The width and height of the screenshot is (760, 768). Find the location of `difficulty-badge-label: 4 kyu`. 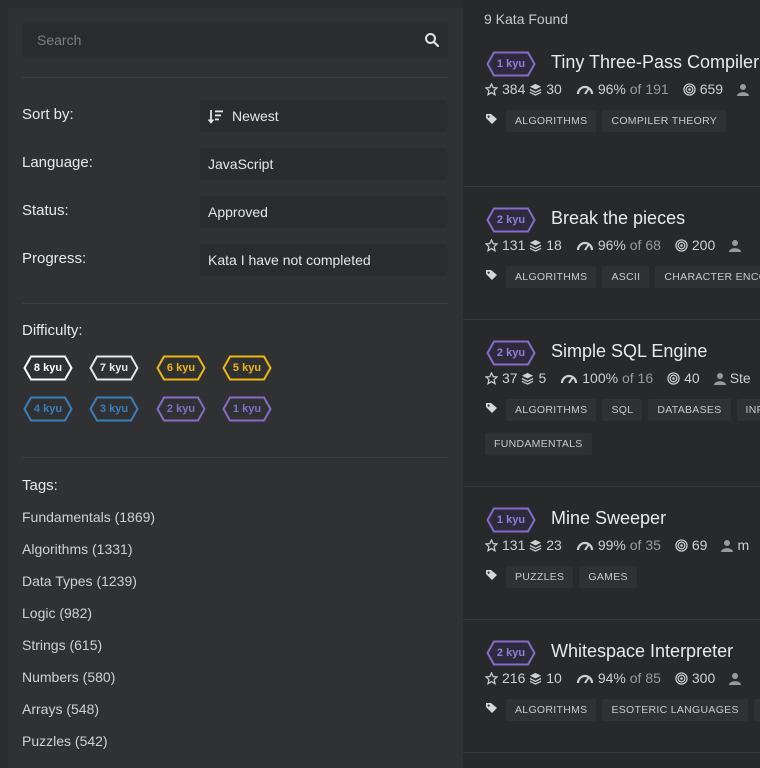

difficulty-badge-label: 4 kyu is located at coordinates (48, 409).